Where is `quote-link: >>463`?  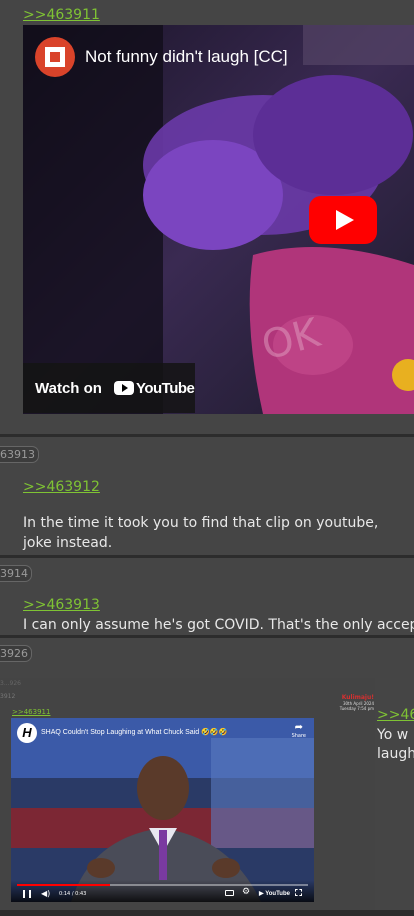
quote-link: >>463 is located at coordinates (395, 715).